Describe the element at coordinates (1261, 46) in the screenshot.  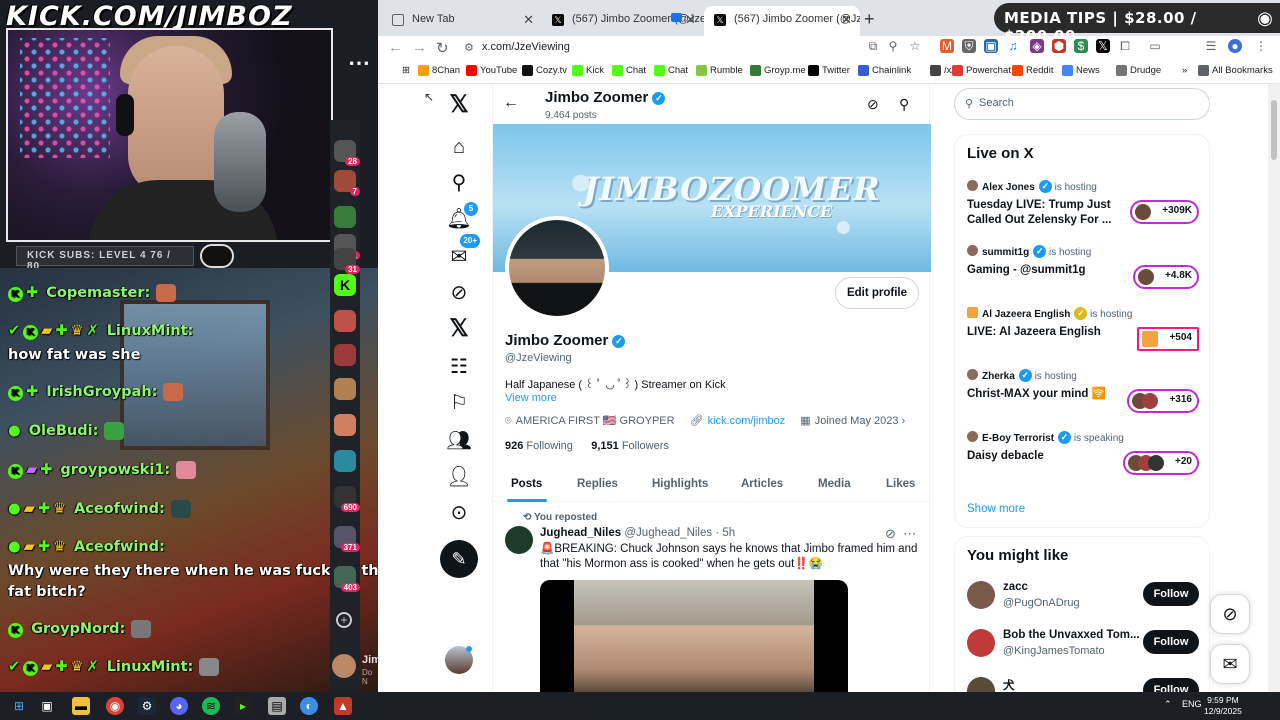
I see `browser-menu-icon: ⋮` at that location.